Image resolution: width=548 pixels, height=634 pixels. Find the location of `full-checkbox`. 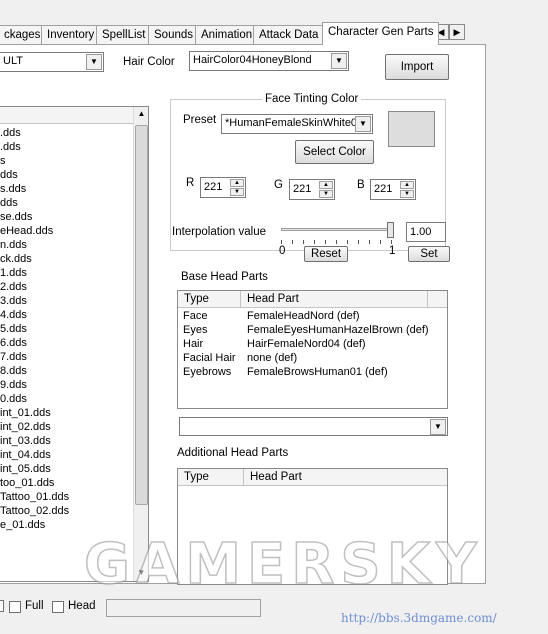

full-checkbox is located at coordinates (15, 607).